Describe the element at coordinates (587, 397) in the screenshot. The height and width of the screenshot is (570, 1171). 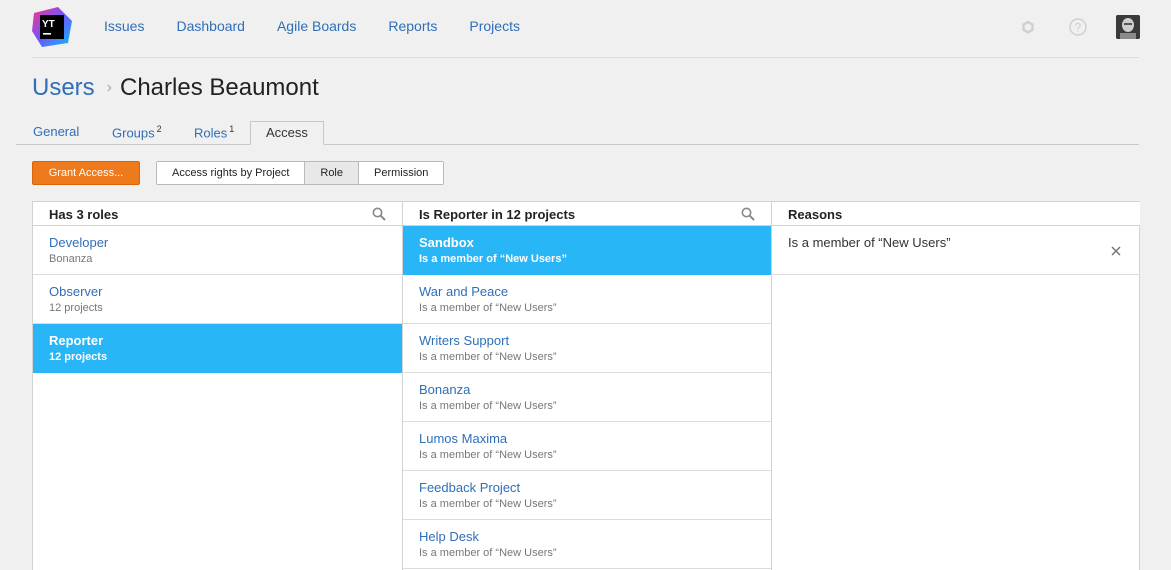
I see `project-item-bonanza: Bonanza Is a member of “New Users”` at that location.